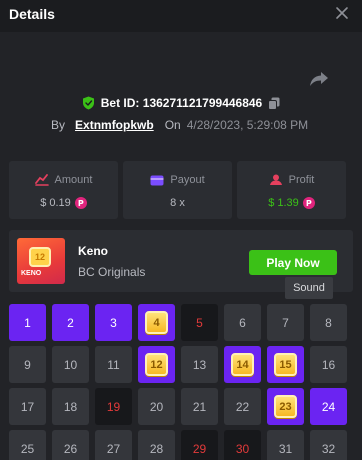 Image resolution: width=362 pixels, height=460 pixels. I want to click on keno-cell: 24, so click(328, 406).